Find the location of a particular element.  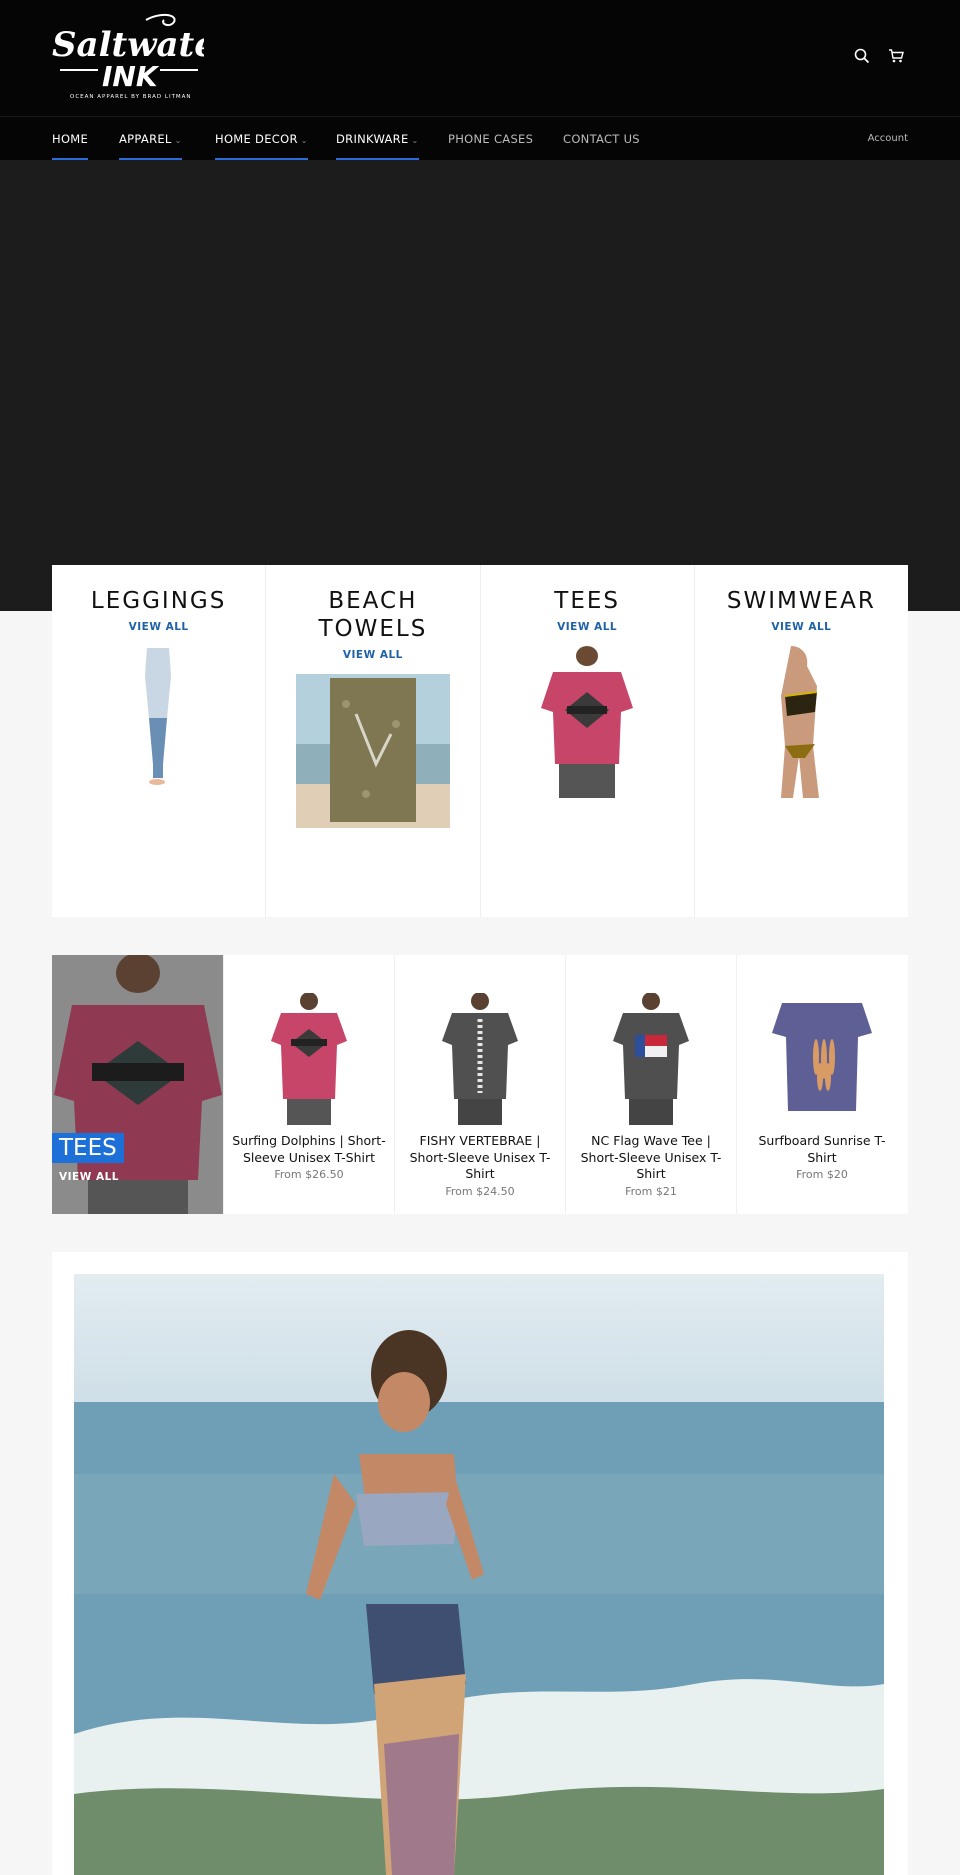

collection-beach-towels: BEACH TOWELS VIEW ALL is located at coordinates (373, 741).